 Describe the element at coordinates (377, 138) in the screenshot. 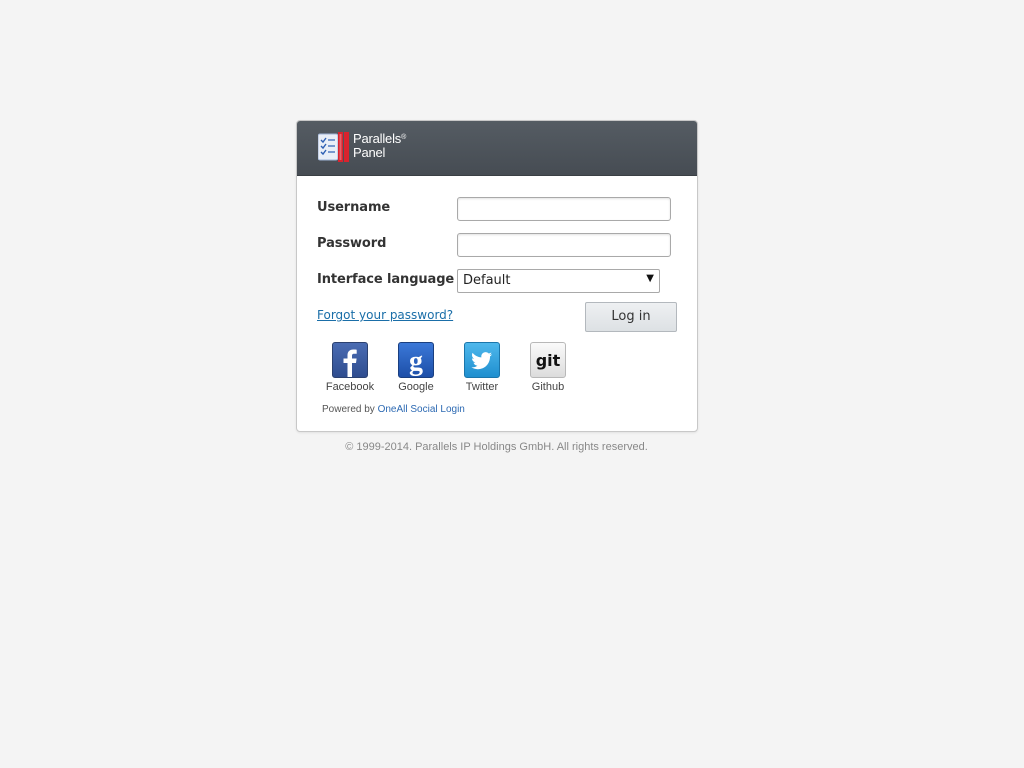

I see `logo-line1: Parallels` at that location.